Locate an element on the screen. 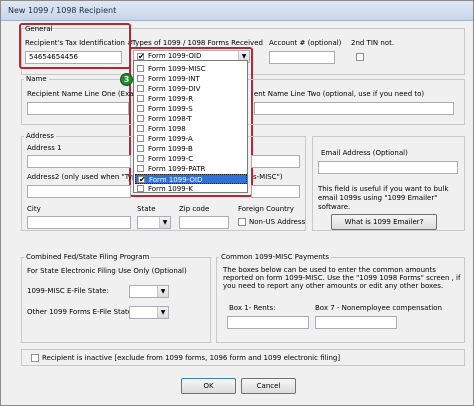 The width and height of the screenshot is (474, 406). form-list-item-label: Form 1099-S is located at coordinates (170, 109).